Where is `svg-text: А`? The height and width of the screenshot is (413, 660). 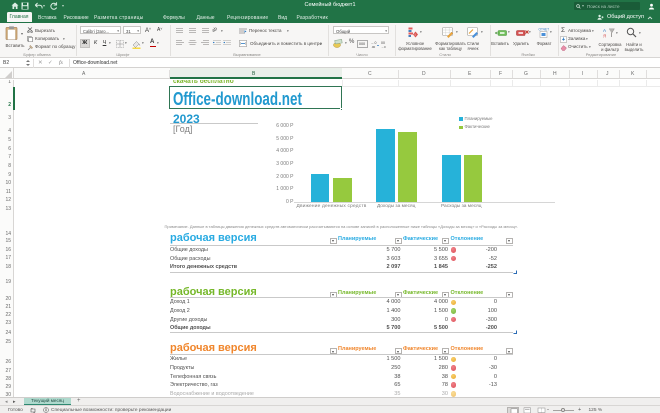
svg-text: А is located at coordinates (604, 30).